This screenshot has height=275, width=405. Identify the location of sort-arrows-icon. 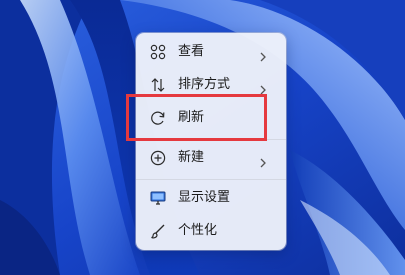
(158, 85).